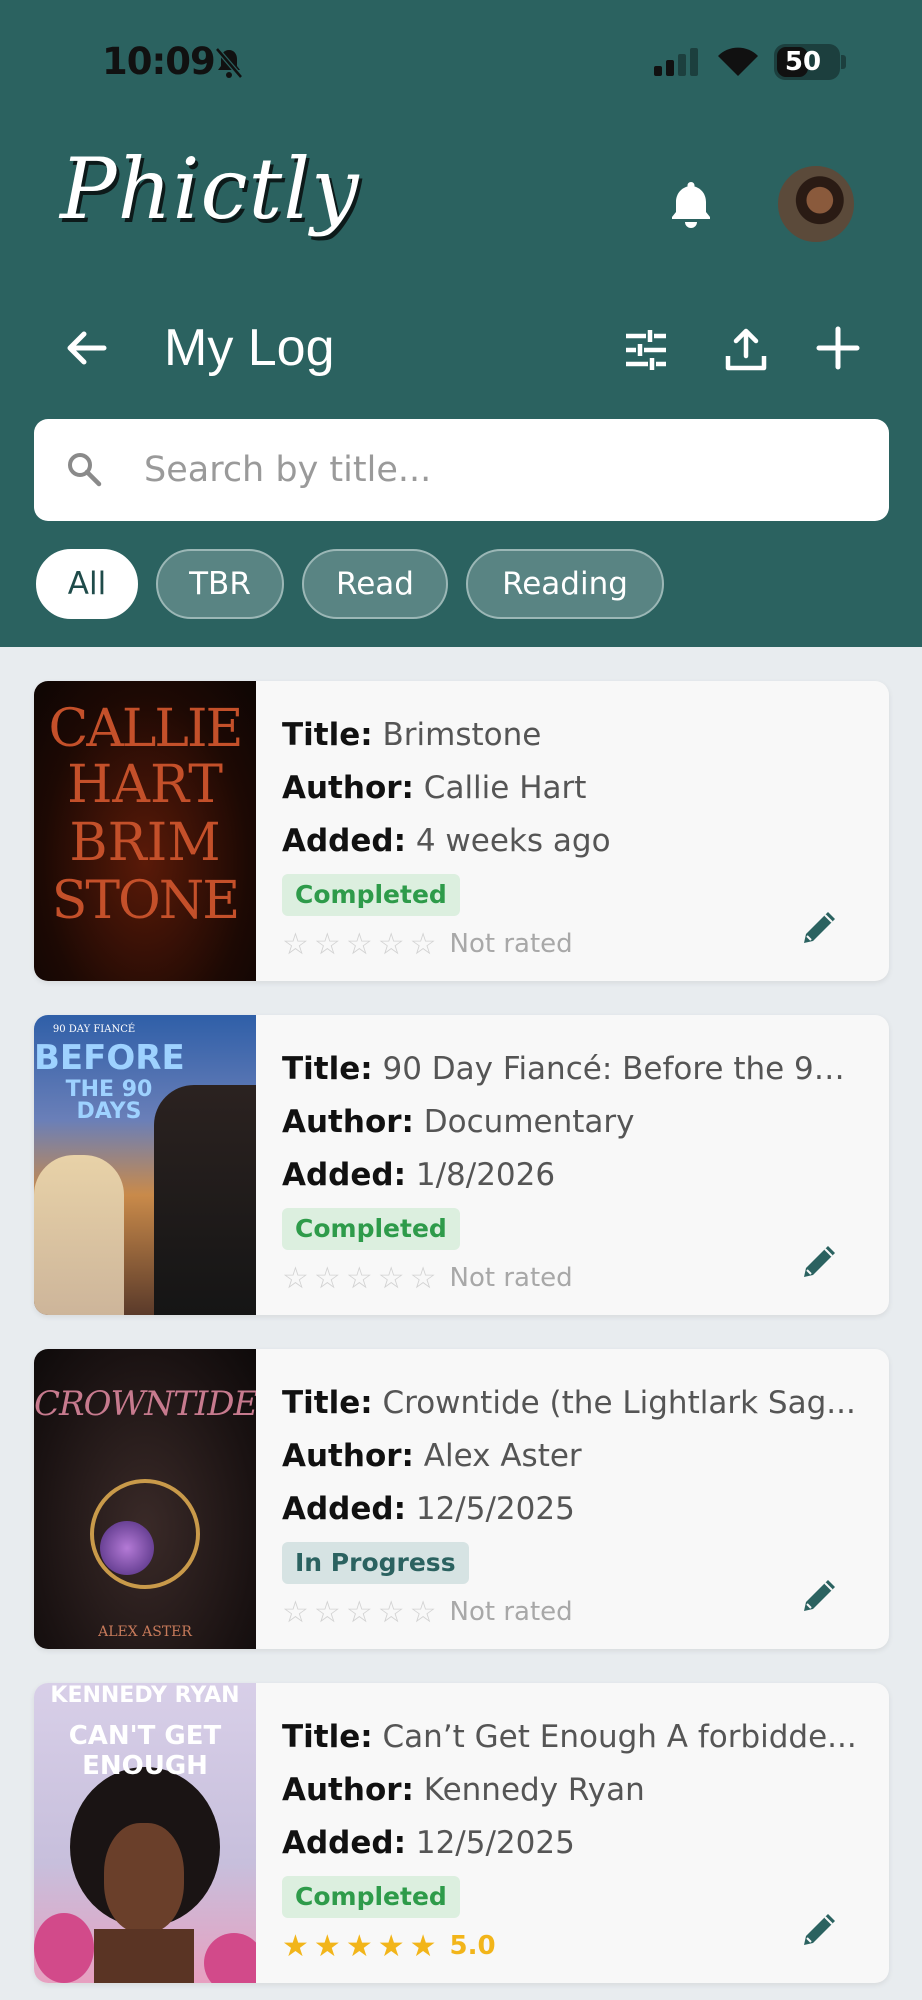 The image size is (922, 2000). What do you see at coordinates (432, 1456) in the screenshot?
I see `entry-author-line: Author: Alex Aster` at bounding box center [432, 1456].